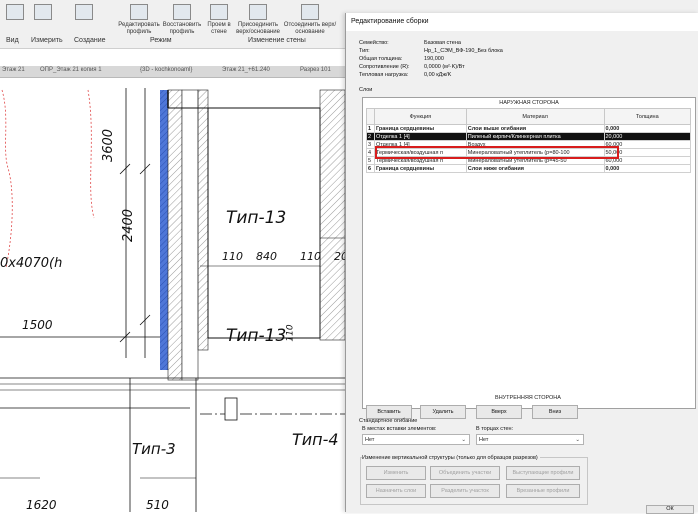  What do you see at coordinates (443, 412) in the screenshot?
I see `delete-layer-button: Удалить` at bounding box center [443, 412].